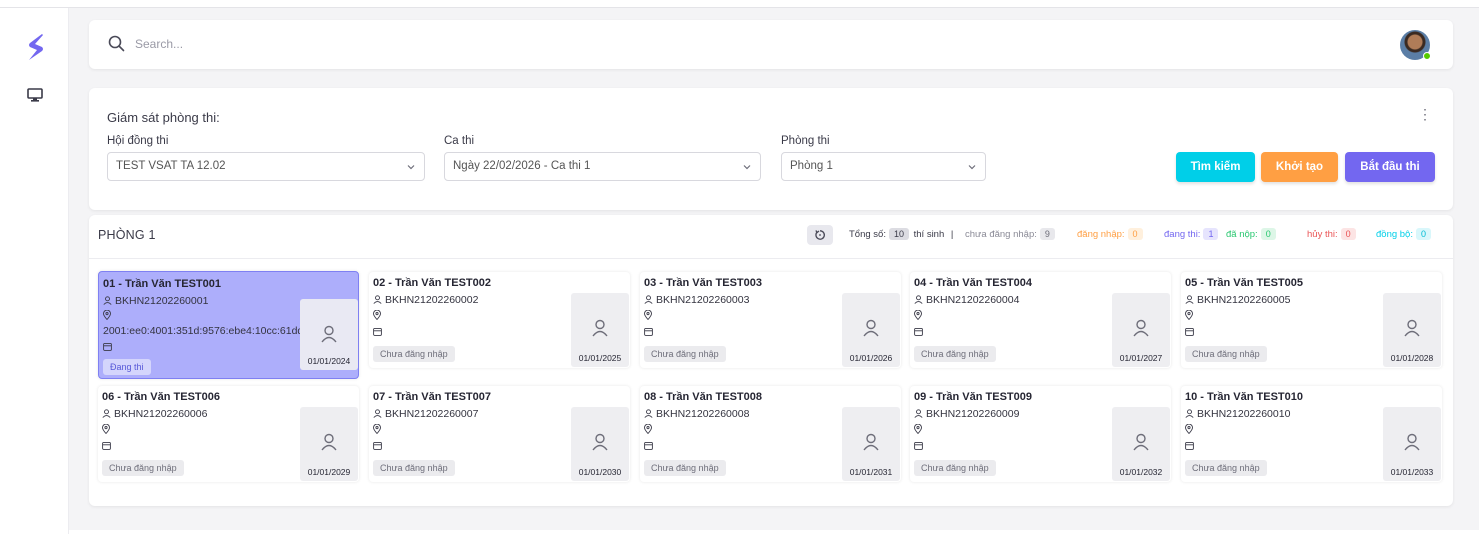 This screenshot has height=534, width=1479. Describe the element at coordinates (161, 414) in the screenshot. I see `candidate-code: BKHN21202260006` at that location.